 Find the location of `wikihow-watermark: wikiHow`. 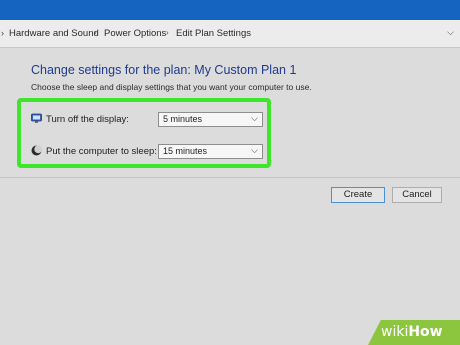

wikihow-watermark: wikiHow is located at coordinates (412, 332).